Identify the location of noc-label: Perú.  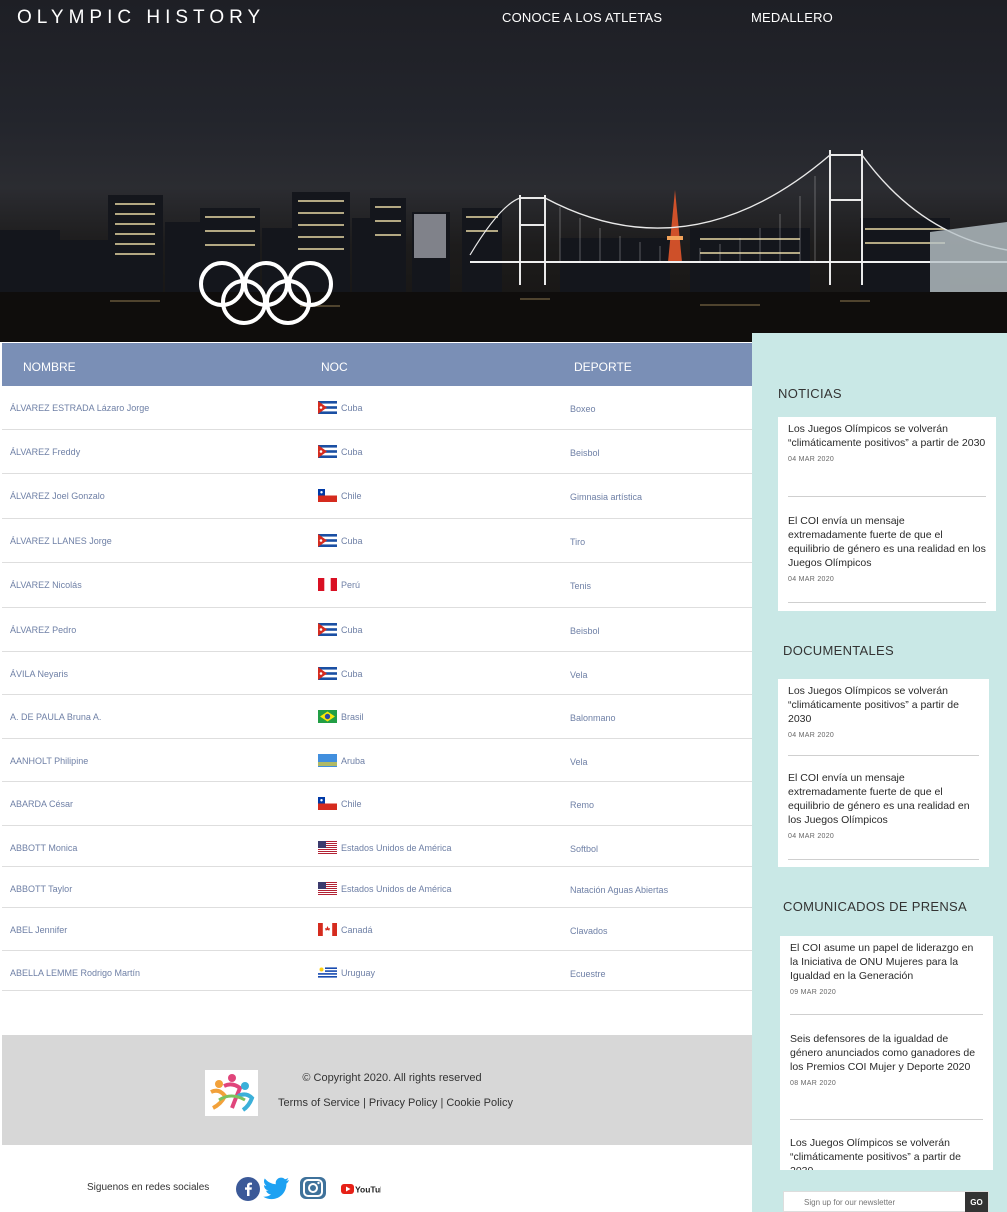
(350, 585).